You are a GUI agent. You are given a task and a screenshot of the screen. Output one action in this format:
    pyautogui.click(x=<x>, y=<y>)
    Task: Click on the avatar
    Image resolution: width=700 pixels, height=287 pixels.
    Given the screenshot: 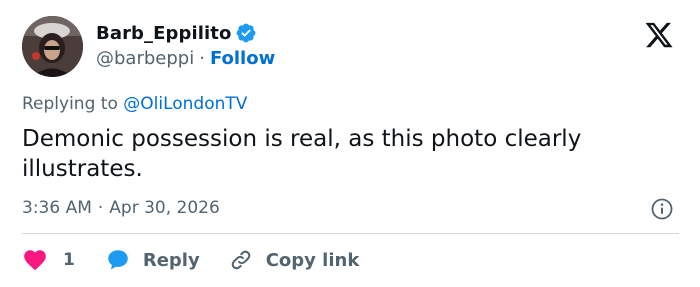 What is the action you would take?
    pyautogui.click(x=52, y=46)
    